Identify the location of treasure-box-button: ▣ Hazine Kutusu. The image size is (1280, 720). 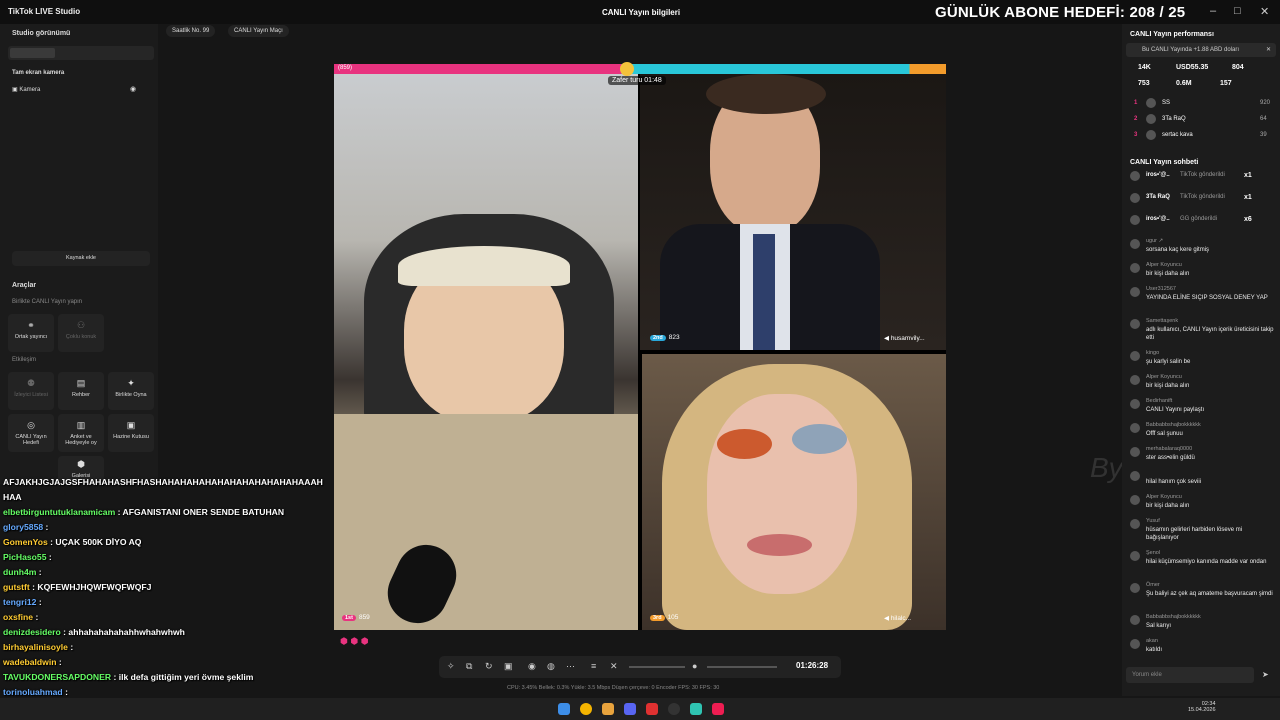
(131, 433).